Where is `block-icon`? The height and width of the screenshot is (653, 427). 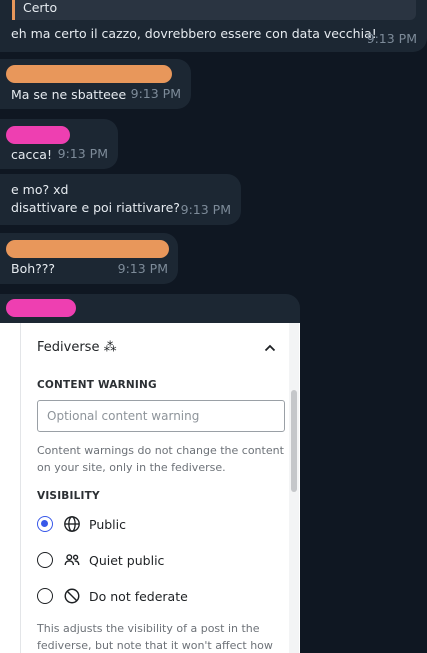
block-icon is located at coordinates (72, 596).